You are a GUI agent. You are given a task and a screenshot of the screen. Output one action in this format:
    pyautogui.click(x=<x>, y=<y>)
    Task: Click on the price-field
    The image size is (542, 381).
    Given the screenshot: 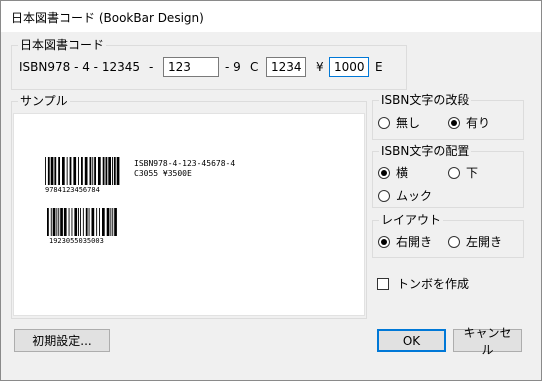 What is the action you would take?
    pyautogui.click(x=349, y=67)
    